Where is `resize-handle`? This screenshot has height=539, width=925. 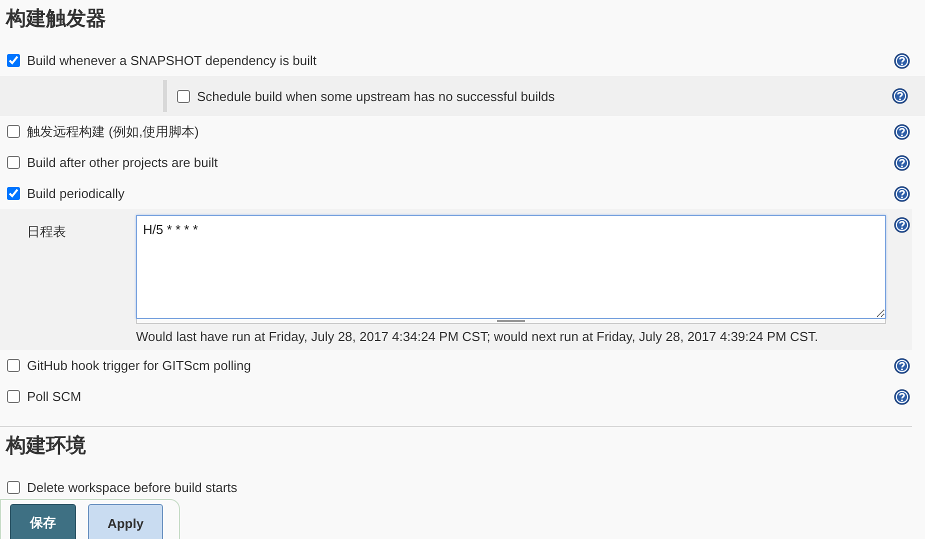
resize-handle is located at coordinates (511, 321).